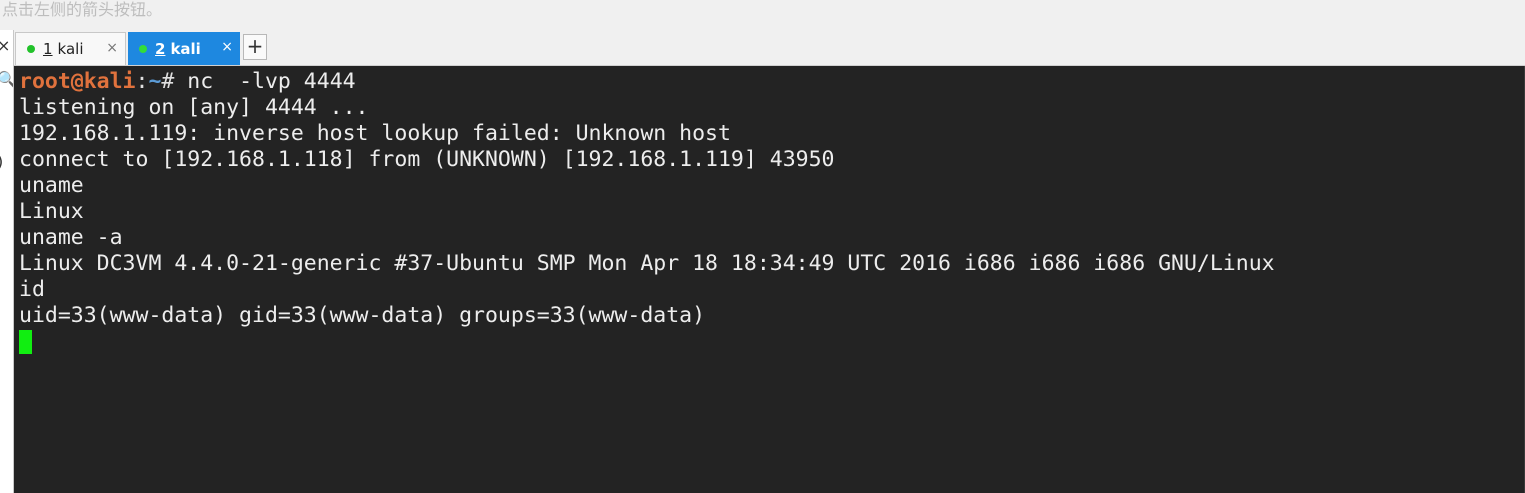  Describe the element at coordinates (255, 47) in the screenshot. I see `new-tab-button: +` at that location.